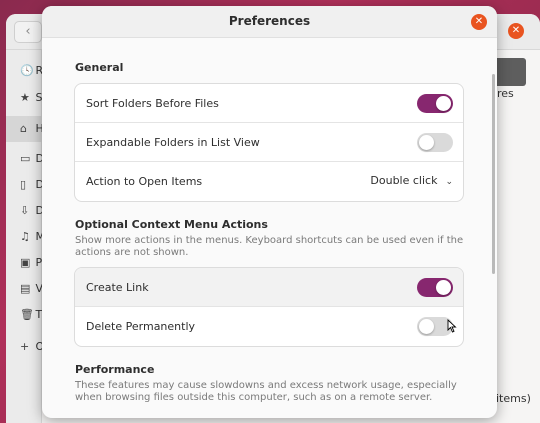 This screenshot has height=423, width=540. I want to click on plus-icon: +, so click(25, 346).